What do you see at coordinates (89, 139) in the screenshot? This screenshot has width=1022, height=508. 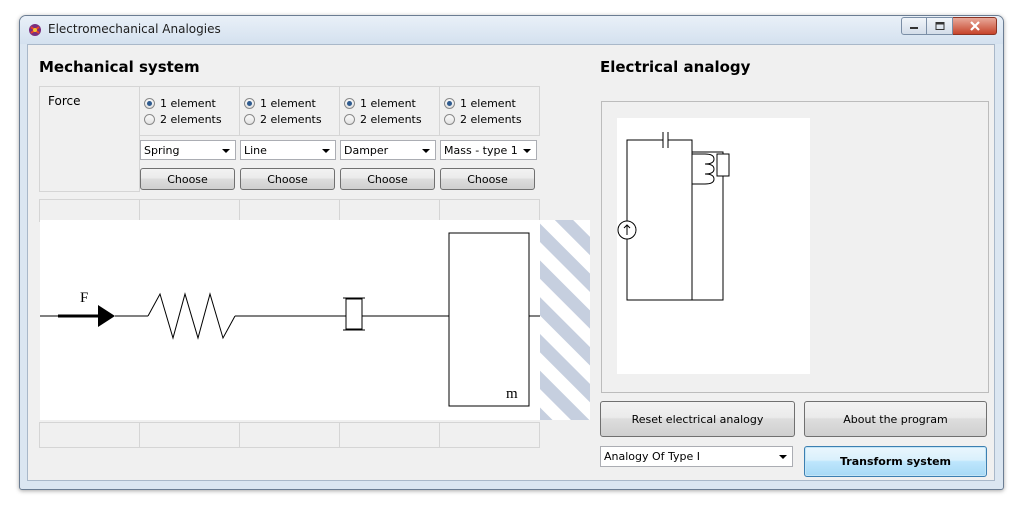 I see `force-cell: Force` at bounding box center [89, 139].